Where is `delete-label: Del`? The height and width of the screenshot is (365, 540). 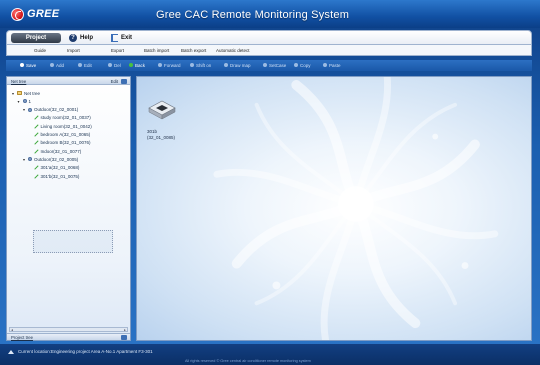 delete-label: Del is located at coordinates (117, 65).